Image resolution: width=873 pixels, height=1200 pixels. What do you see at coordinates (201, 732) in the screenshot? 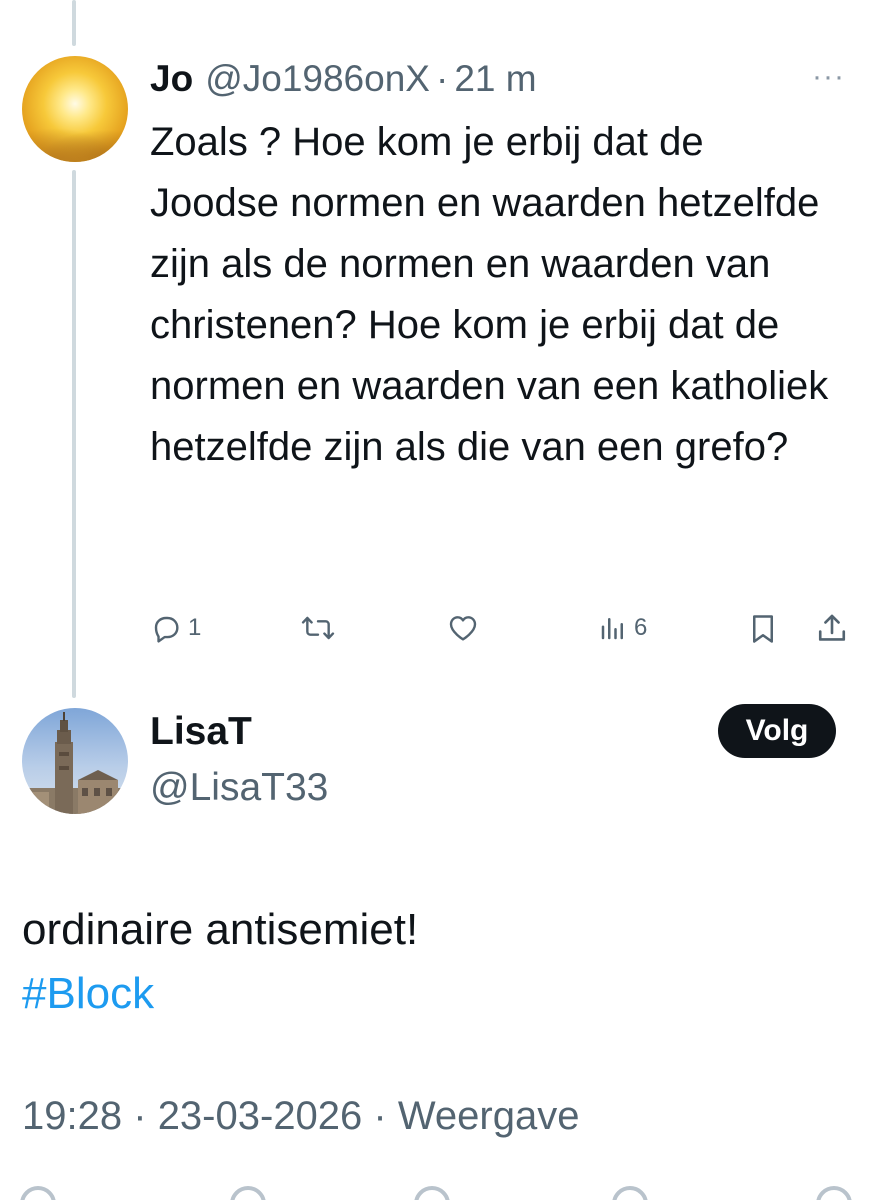
I see `main-author-name: LisaT` at bounding box center [201, 732].